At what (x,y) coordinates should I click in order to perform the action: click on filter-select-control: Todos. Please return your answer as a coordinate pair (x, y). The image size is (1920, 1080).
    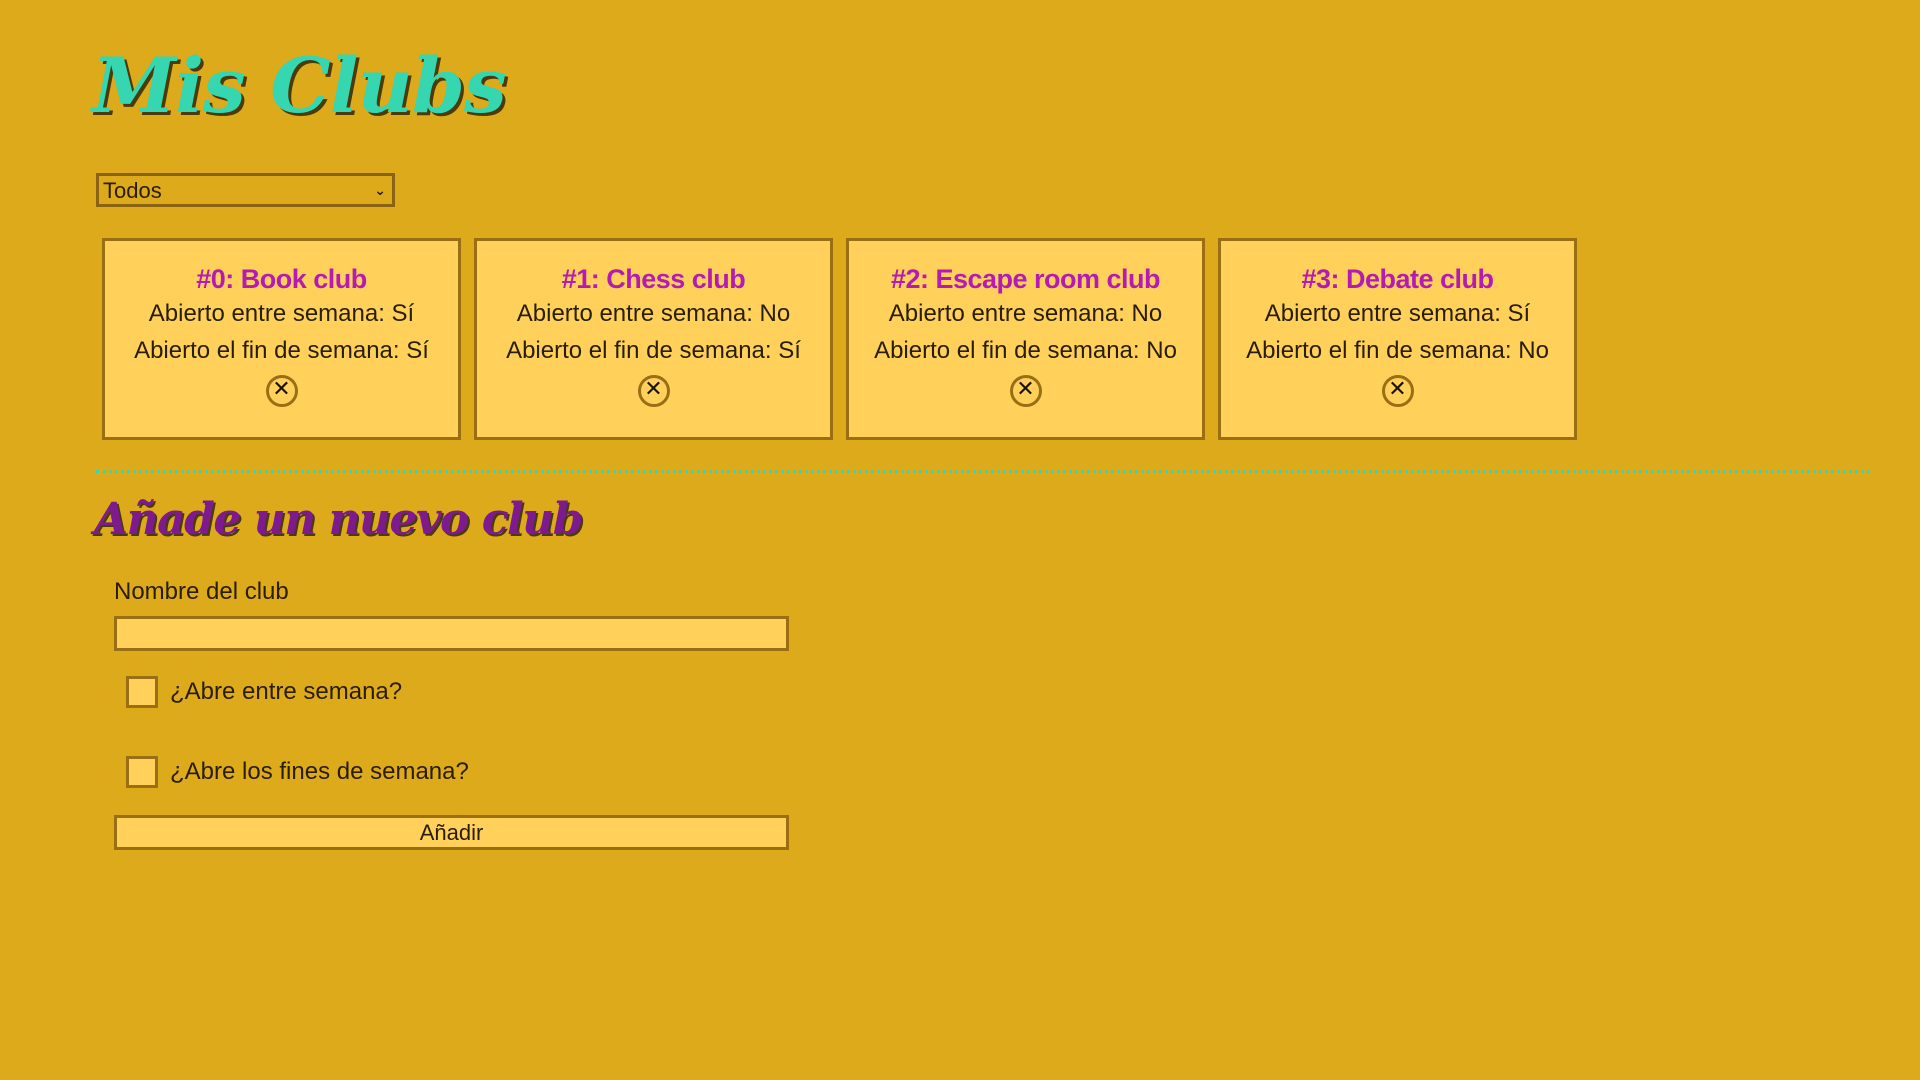
    Looking at the image, I should click on (245, 190).